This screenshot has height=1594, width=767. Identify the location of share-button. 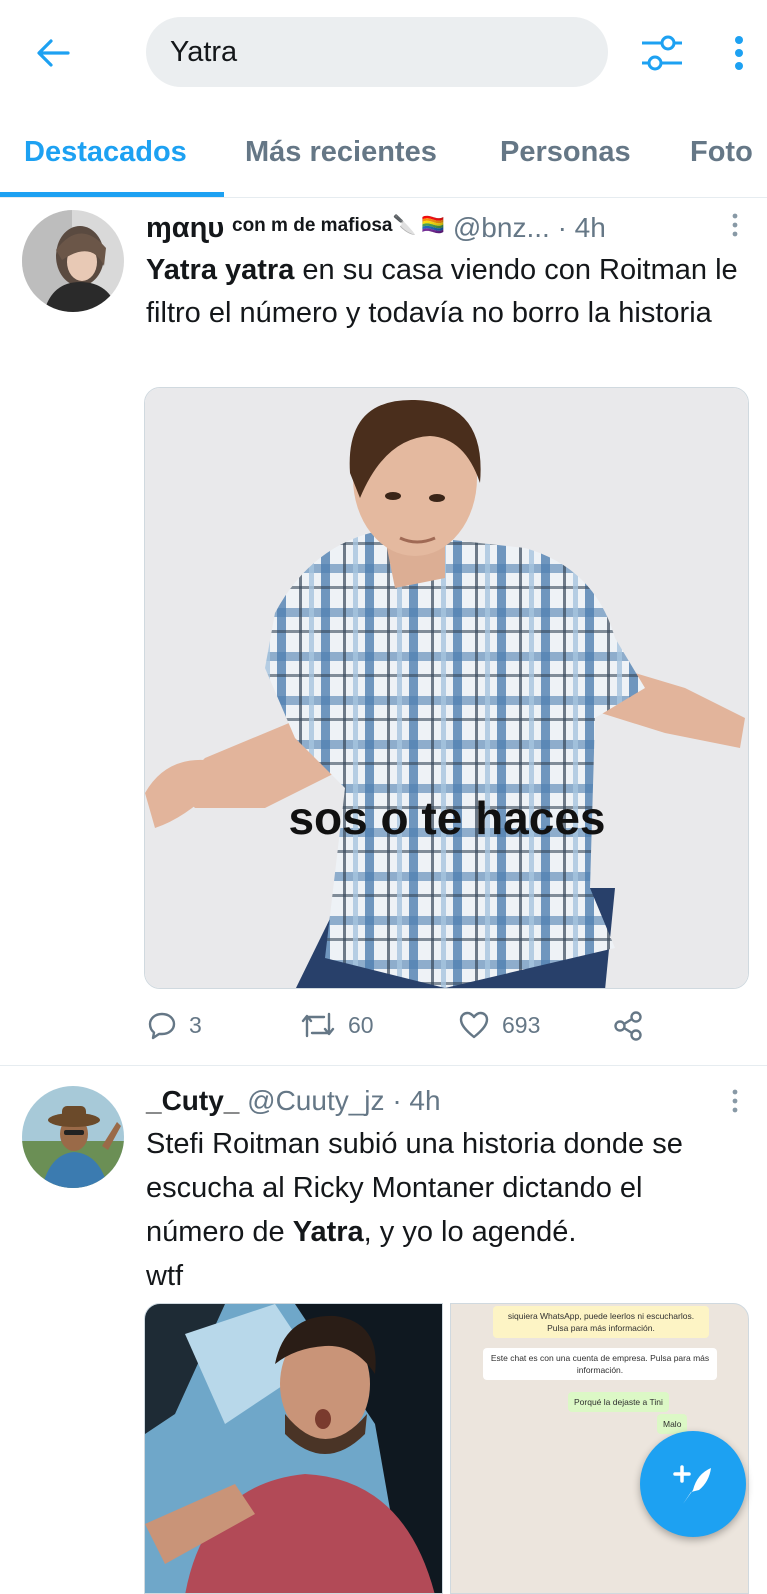
(628, 1026).